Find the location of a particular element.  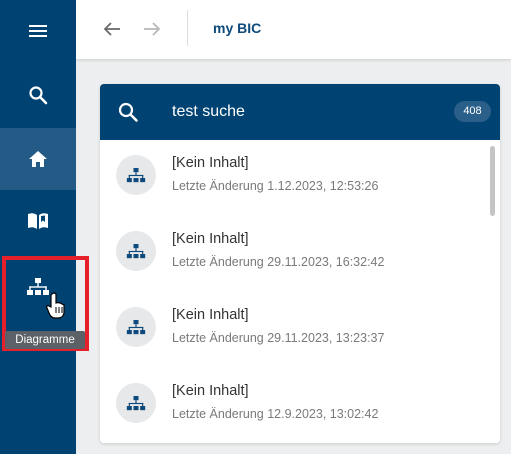

search-bar: 408 is located at coordinates (300, 112).